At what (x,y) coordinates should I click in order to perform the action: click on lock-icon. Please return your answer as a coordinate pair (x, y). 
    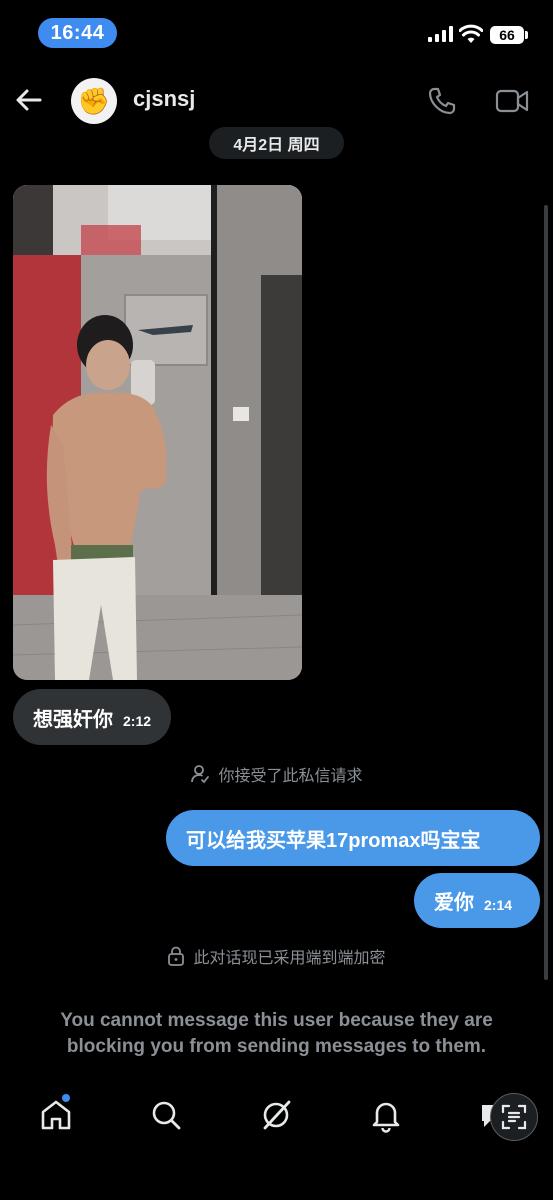
    Looking at the image, I should click on (176, 956).